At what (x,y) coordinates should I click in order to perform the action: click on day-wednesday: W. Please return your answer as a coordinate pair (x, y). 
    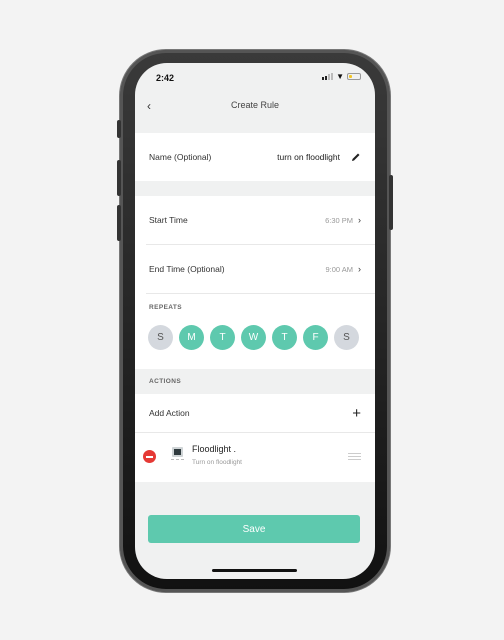
    Looking at the image, I should click on (253, 337).